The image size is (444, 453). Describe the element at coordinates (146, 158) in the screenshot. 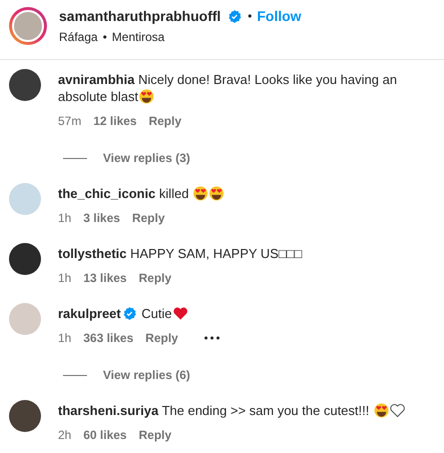

I see `view-replies-button: View replies (3)` at that location.